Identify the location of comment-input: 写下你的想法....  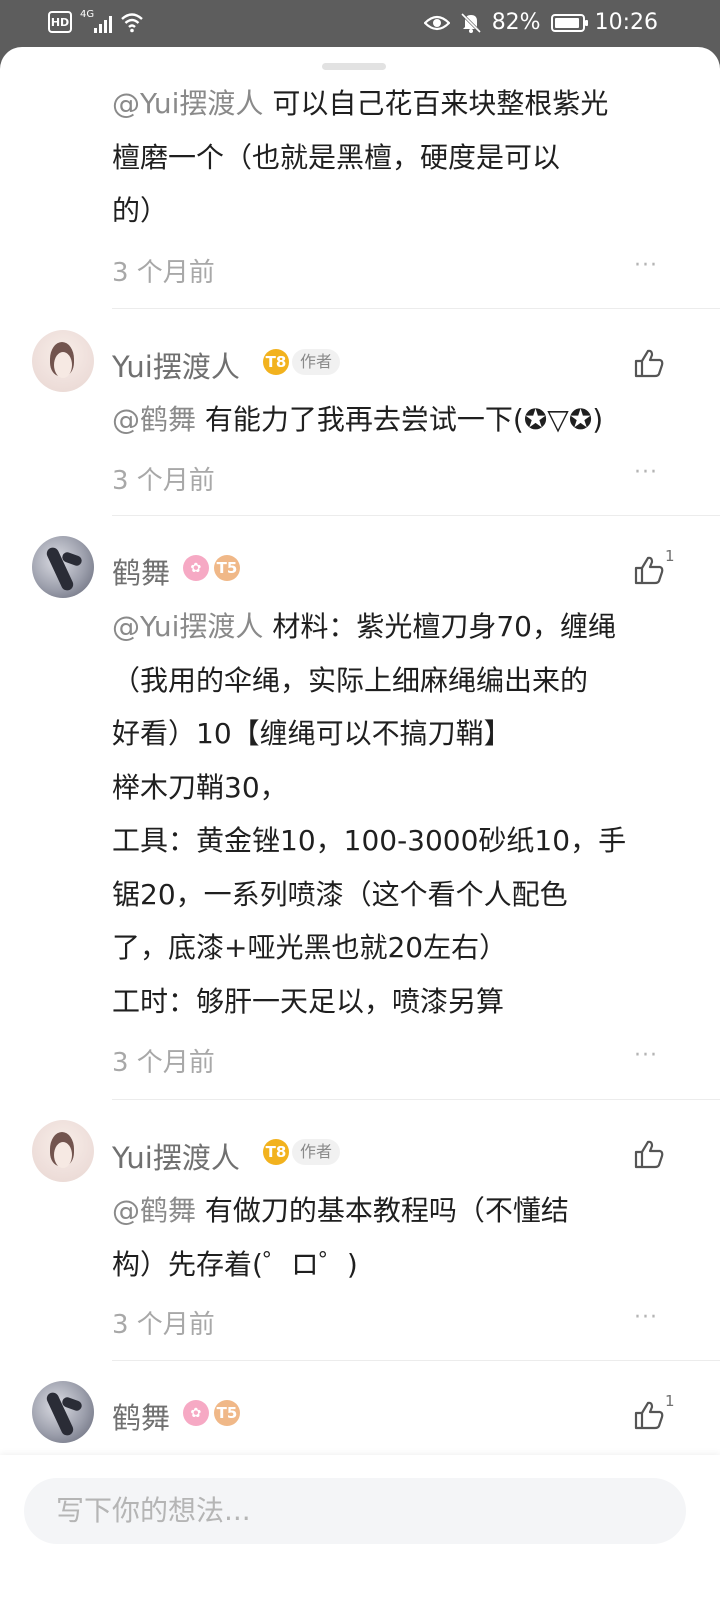
(355, 1511).